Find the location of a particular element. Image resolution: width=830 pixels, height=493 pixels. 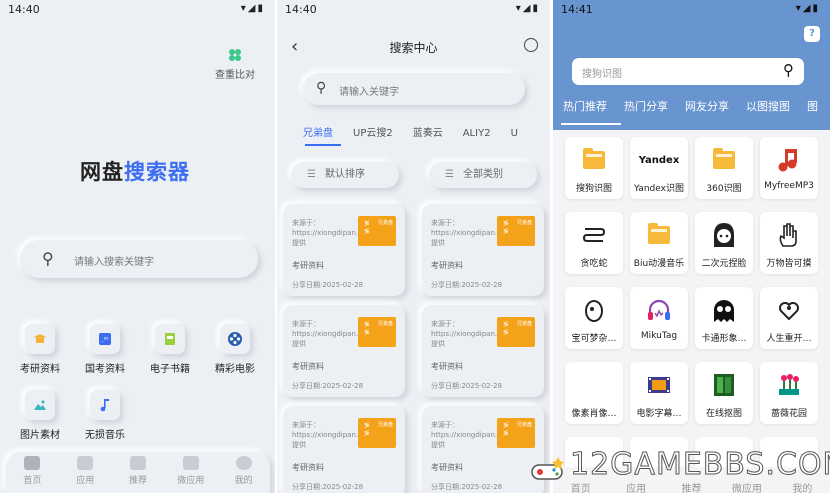

card-title: 考研资料 is located at coordinates (308, 467).